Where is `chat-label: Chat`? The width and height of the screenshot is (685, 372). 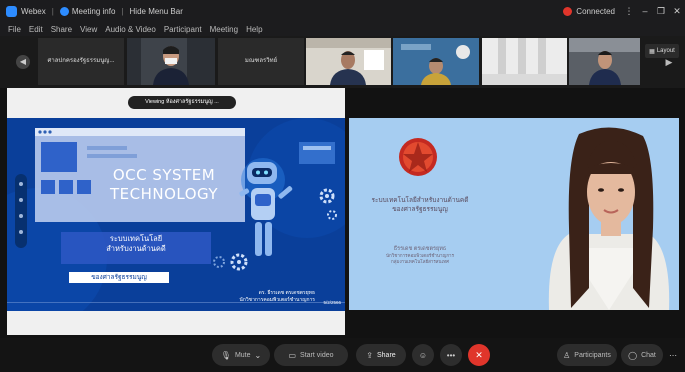 chat-label: Chat is located at coordinates (648, 355).